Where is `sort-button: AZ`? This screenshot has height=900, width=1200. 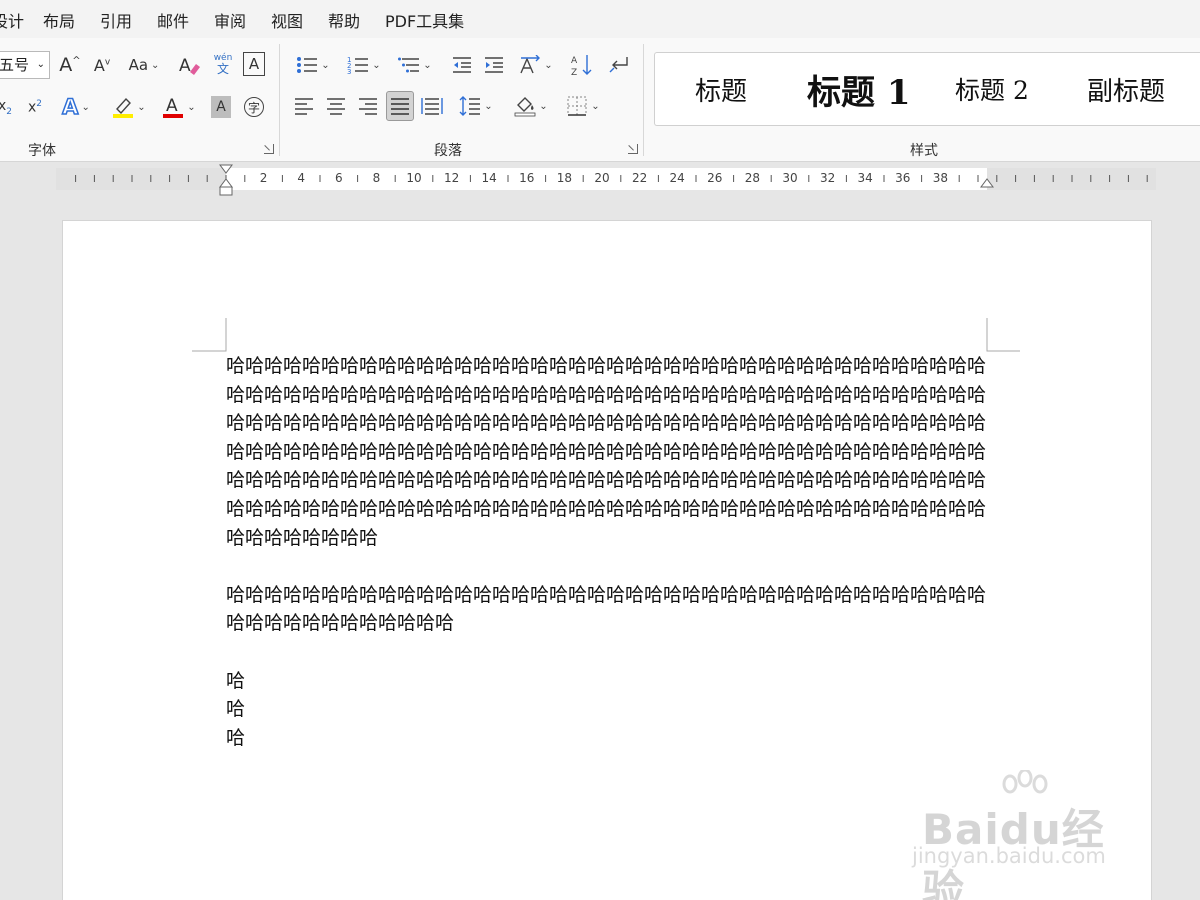
sort-button: AZ is located at coordinates (582, 65).